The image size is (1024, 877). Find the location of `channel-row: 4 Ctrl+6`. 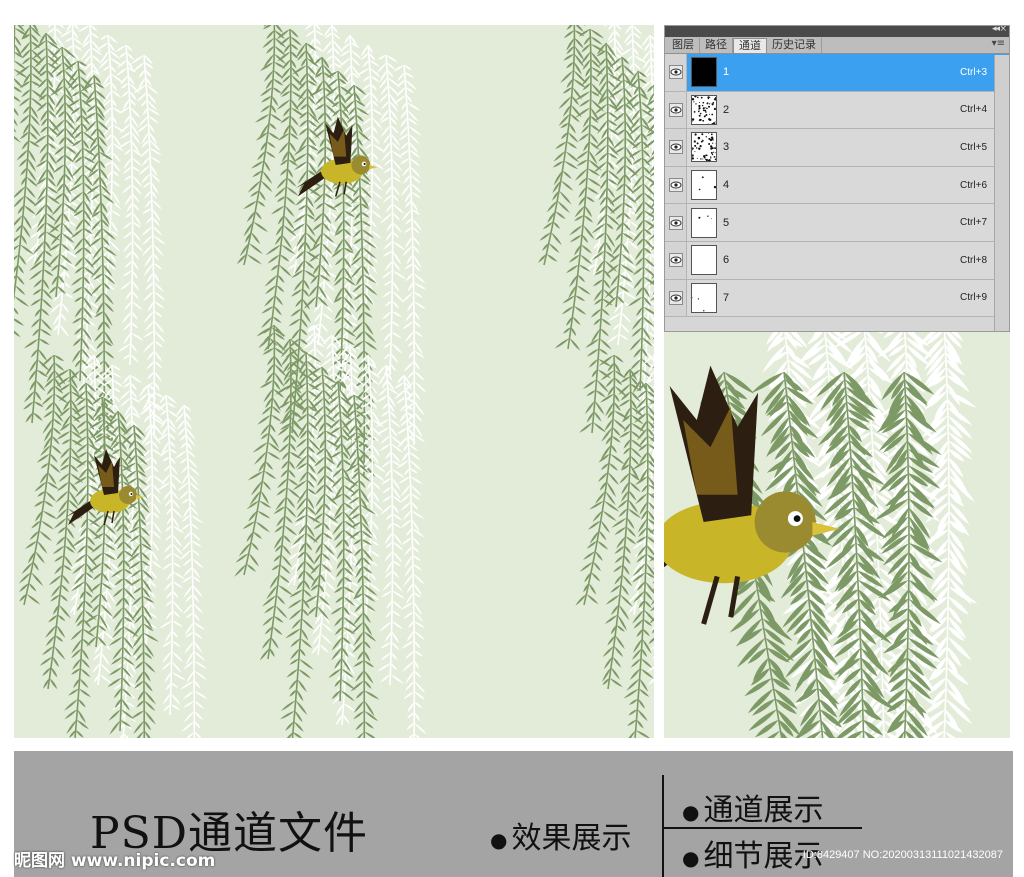

channel-row: 4 Ctrl+6 is located at coordinates (837, 185).